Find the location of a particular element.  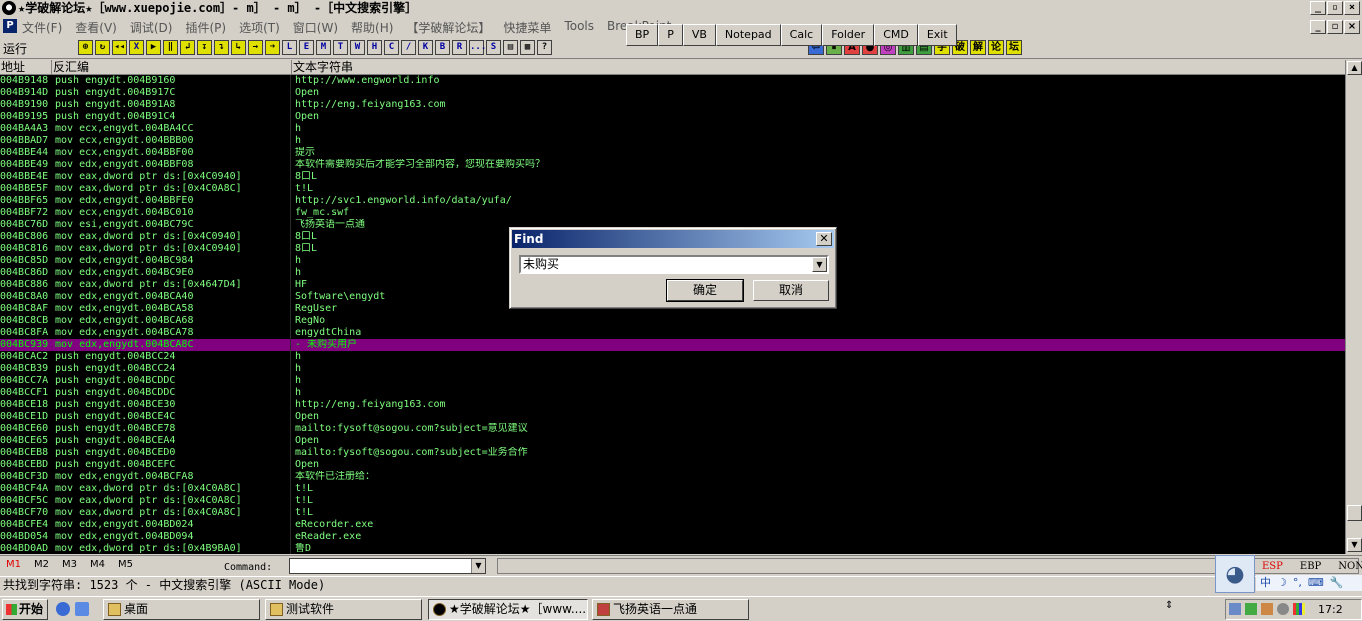

column-address: 地址 is located at coordinates (26, 67).